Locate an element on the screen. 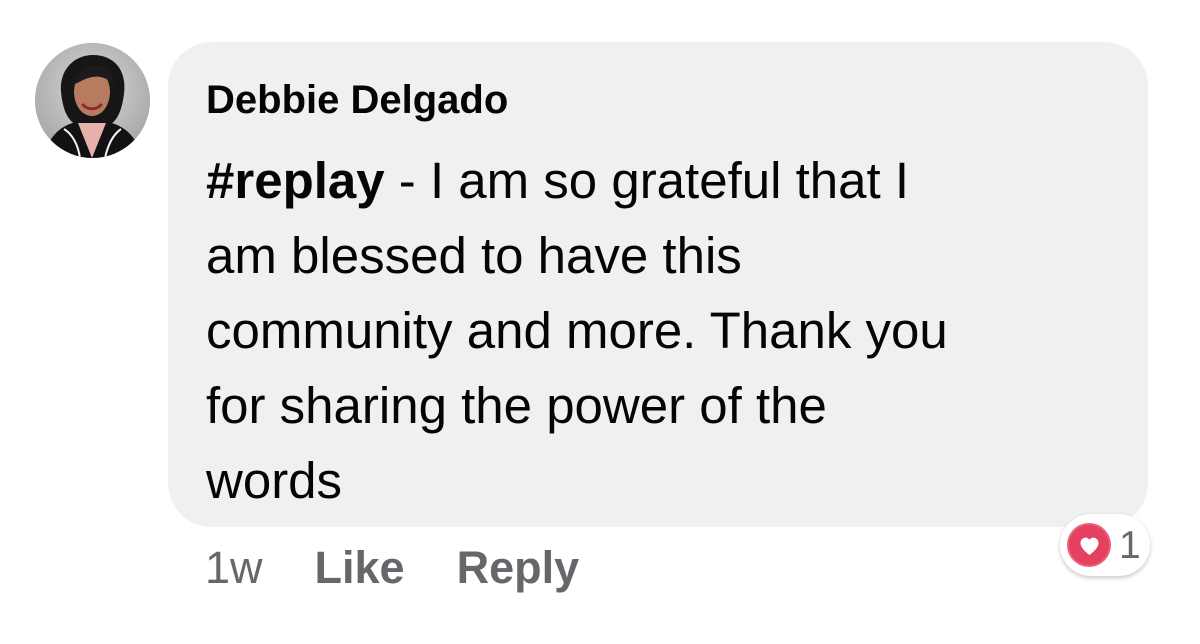  comment-author: Debbie Delgado is located at coordinates (662, 100).